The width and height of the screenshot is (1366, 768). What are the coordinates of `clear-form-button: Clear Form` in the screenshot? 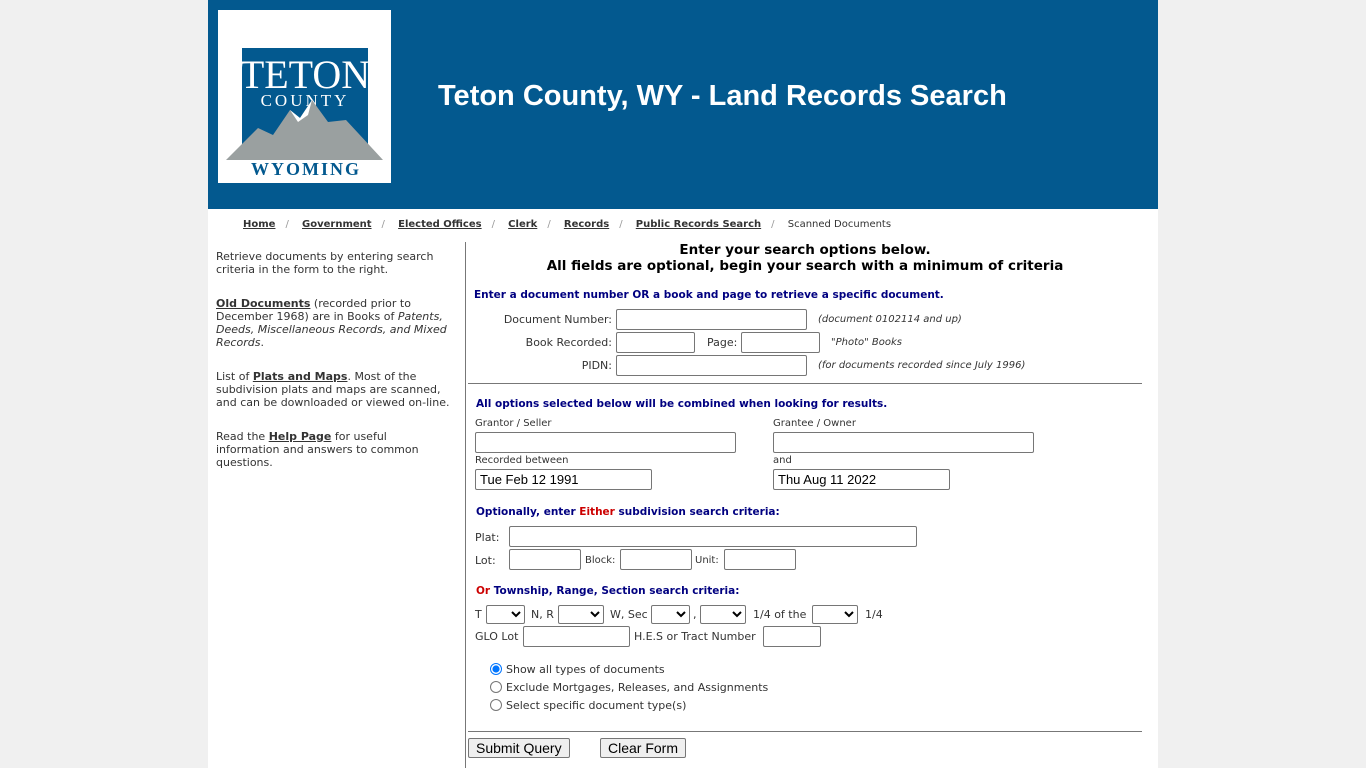 It's located at (643, 748).